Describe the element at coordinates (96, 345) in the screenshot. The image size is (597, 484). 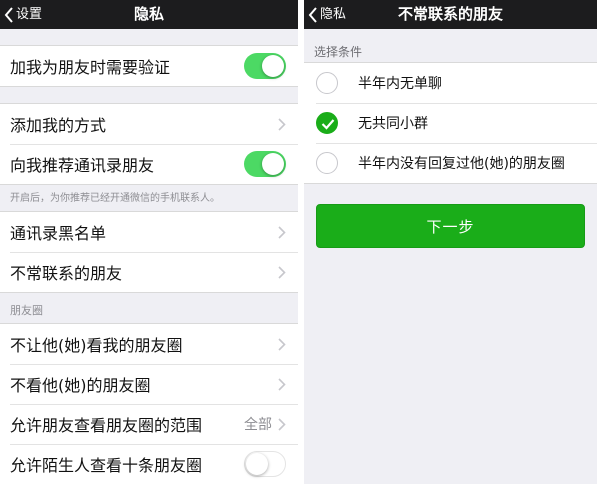
I see `hide-my-moments-label: 不让他(她)看我的朋友圈` at that location.